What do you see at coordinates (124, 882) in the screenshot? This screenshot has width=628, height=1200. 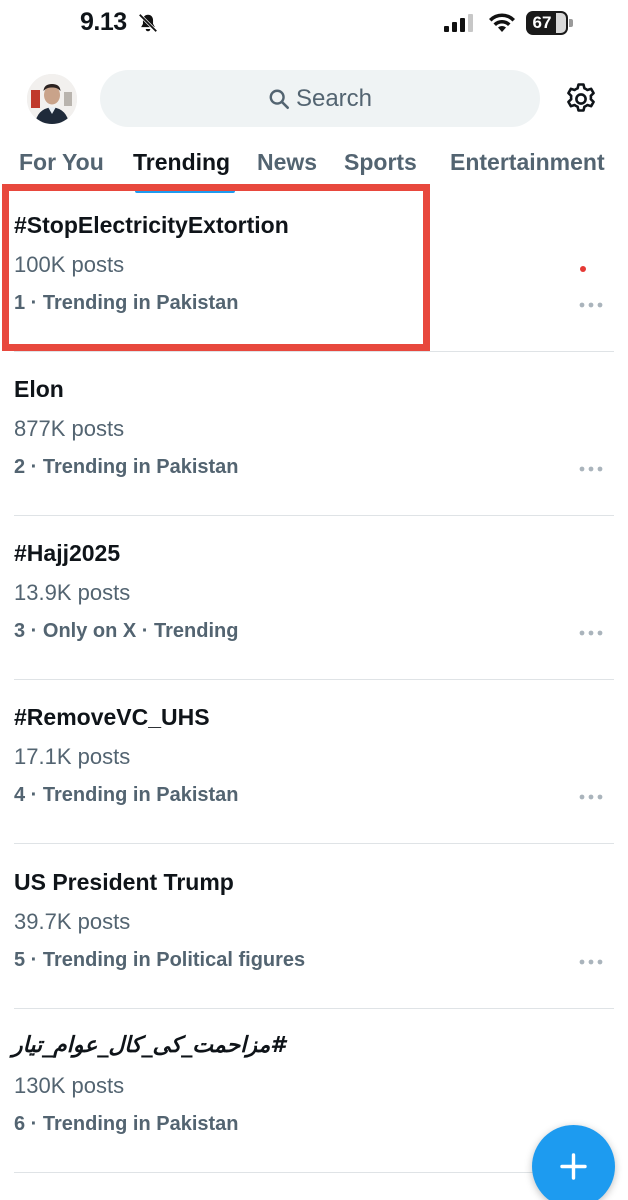 I see `trend-name: US President Trump` at bounding box center [124, 882].